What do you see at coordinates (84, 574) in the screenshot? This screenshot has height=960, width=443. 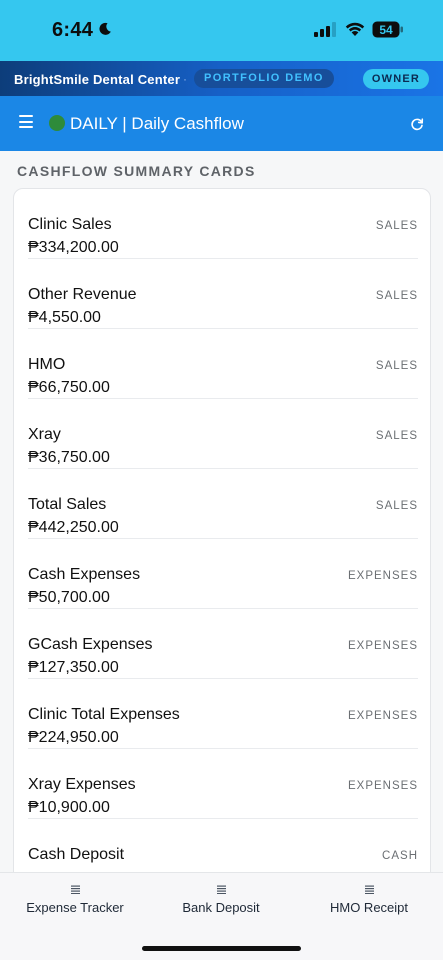 I see `card-label: Cash Expenses` at bounding box center [84, 574].